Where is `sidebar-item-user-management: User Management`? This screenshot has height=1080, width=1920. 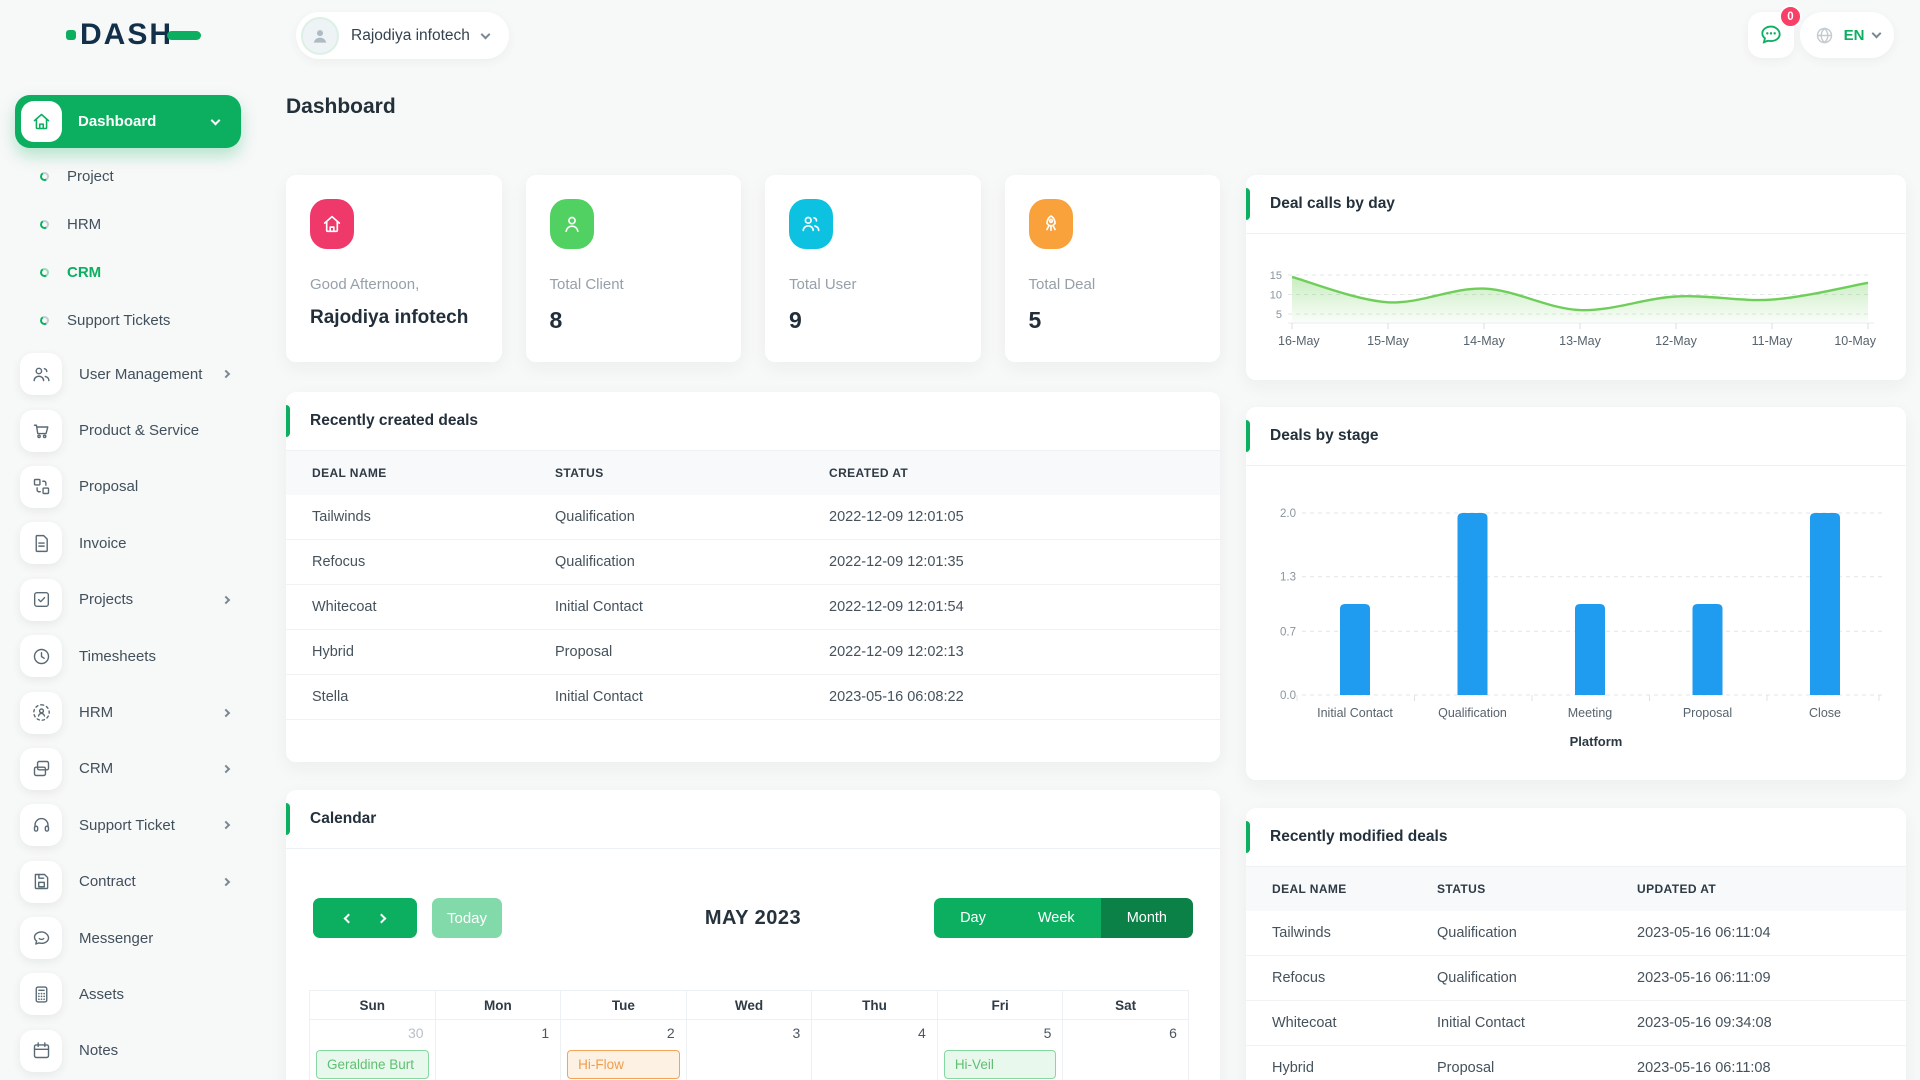 sidebar-item-user-management: User Management is located at coordinates (129, 374).